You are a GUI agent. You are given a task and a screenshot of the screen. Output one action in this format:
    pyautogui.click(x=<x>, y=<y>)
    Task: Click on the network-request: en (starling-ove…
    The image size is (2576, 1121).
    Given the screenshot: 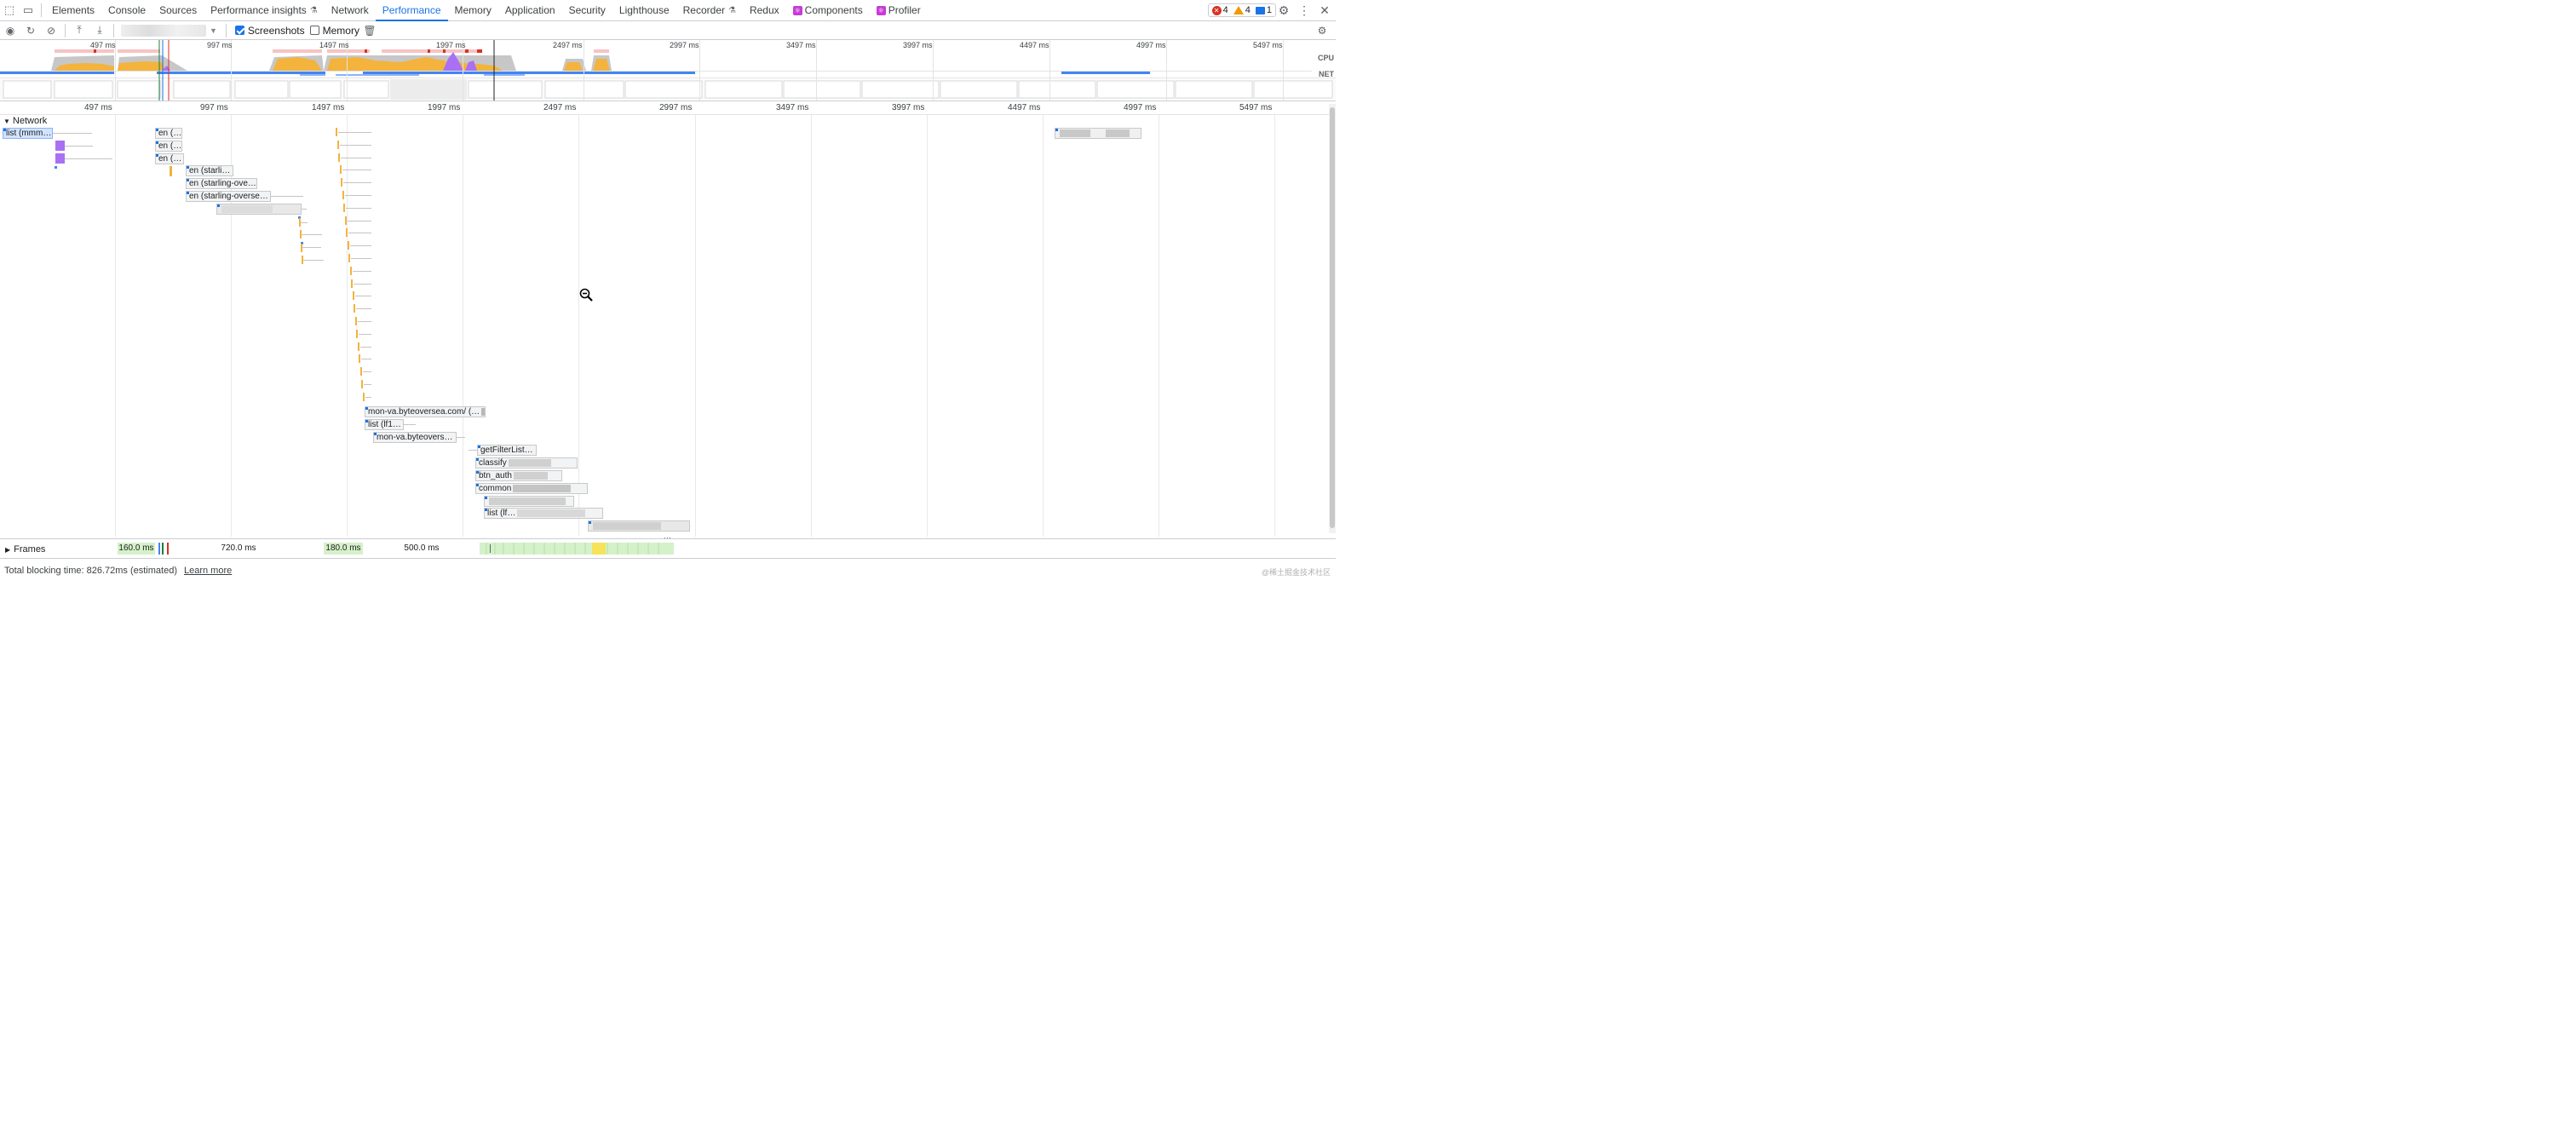 What is the action you would take?
    pyautogui.click(x=222, y=183)
    